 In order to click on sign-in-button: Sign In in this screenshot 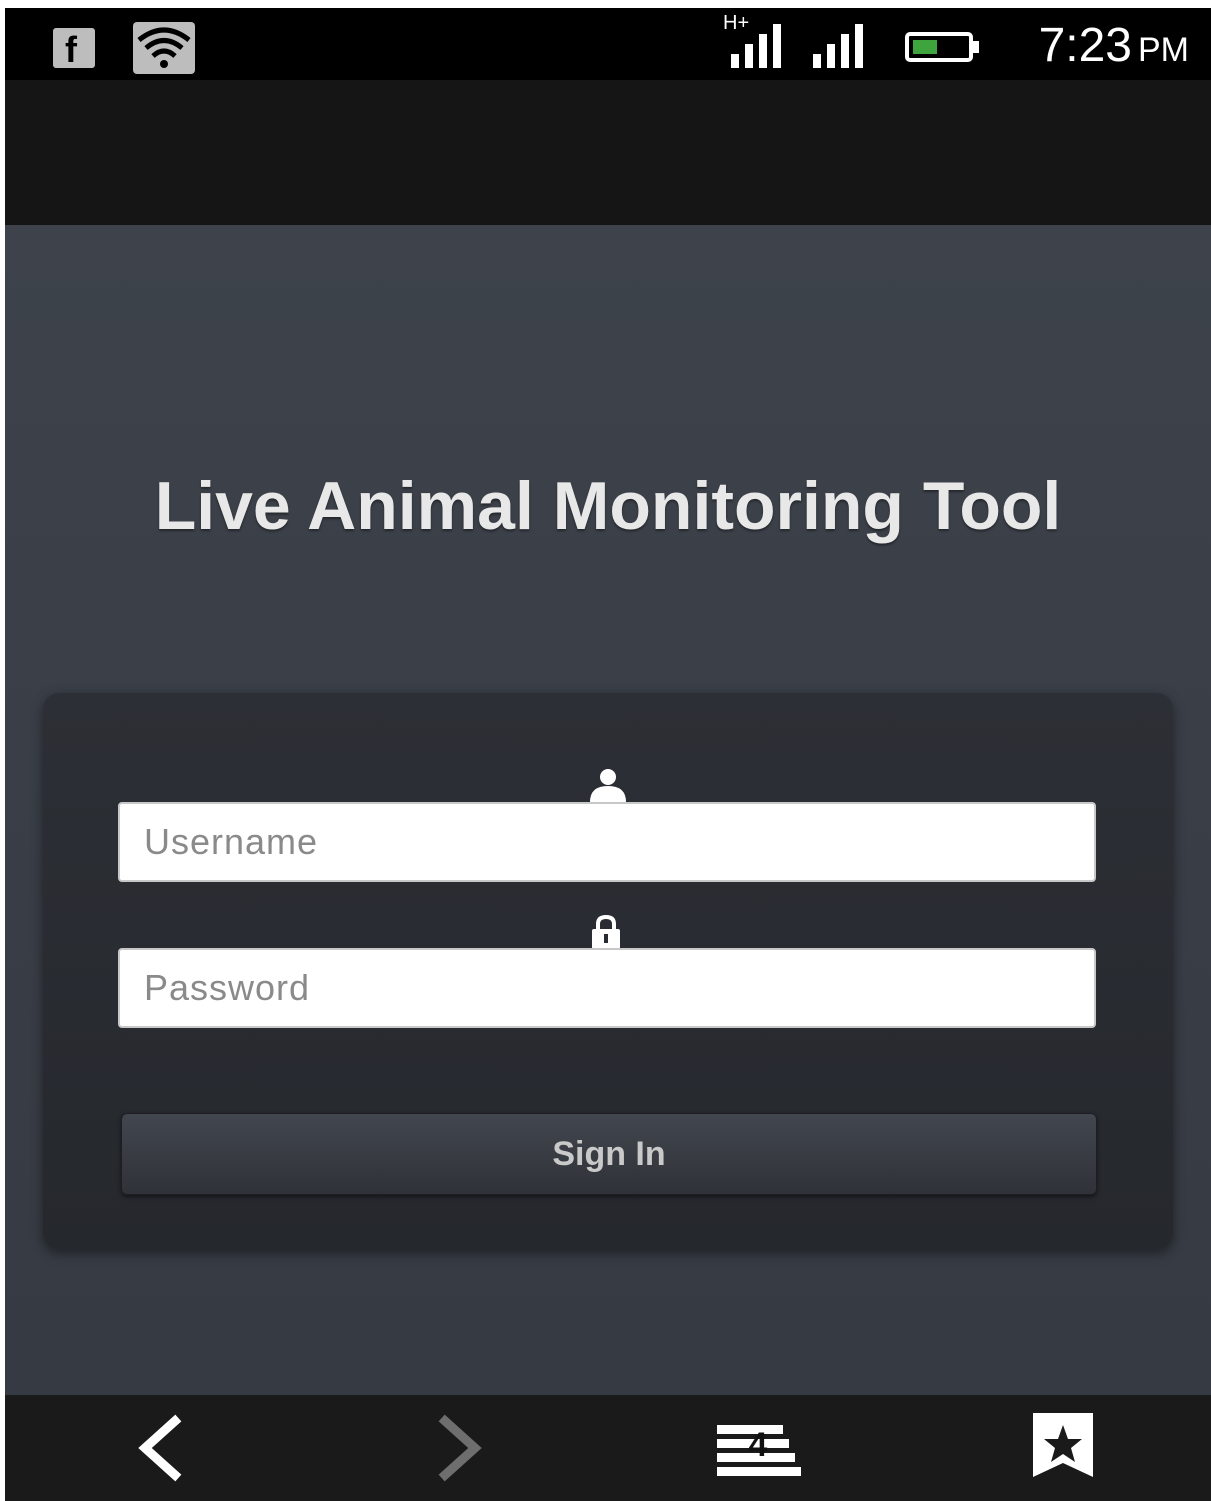, I will do `click(609, 1154)`.